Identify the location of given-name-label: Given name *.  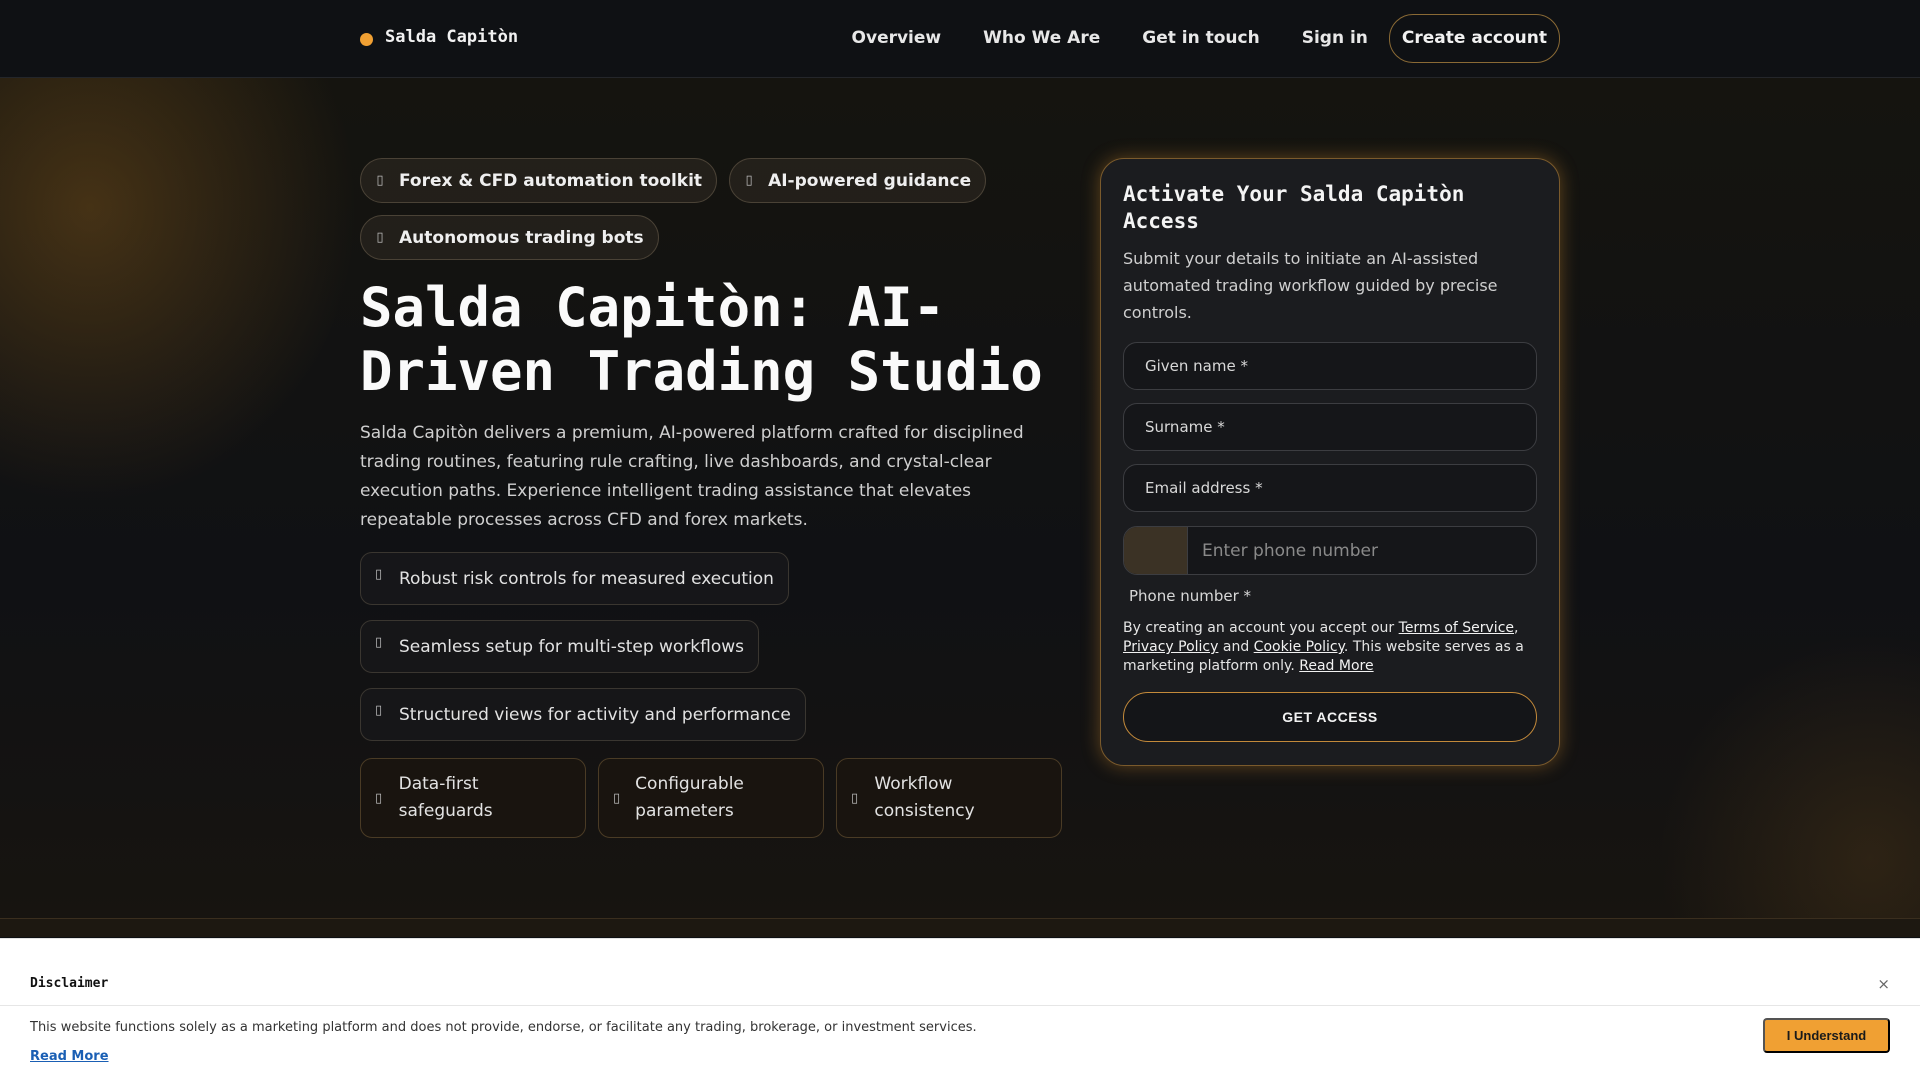
(1196, 366).